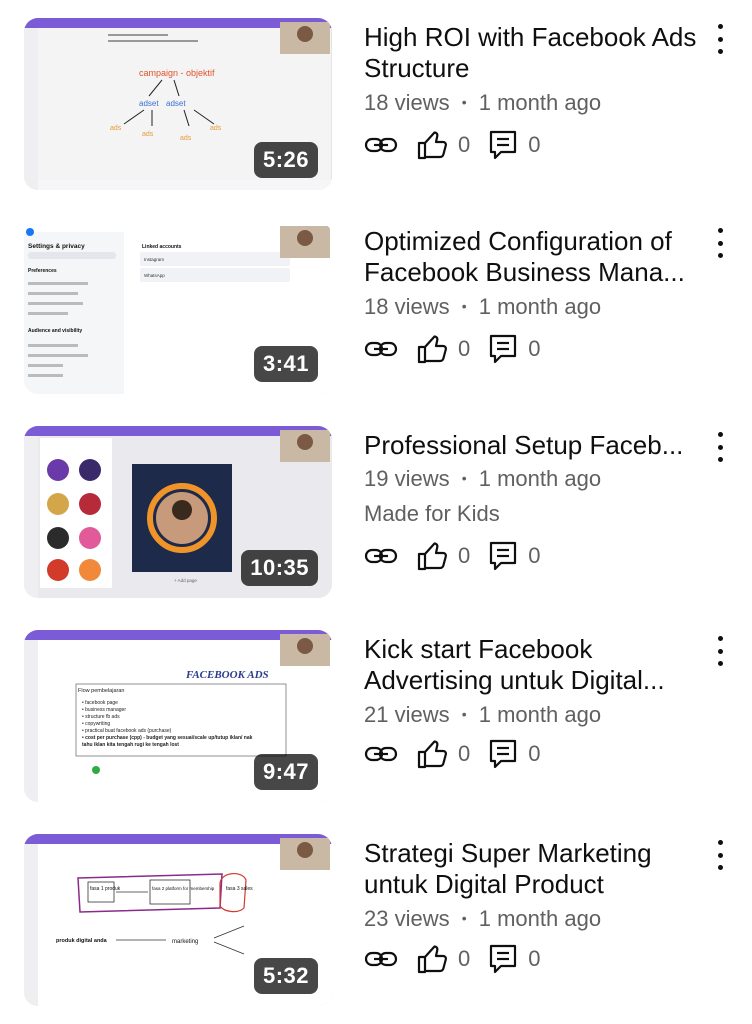 This screenshot has width=752, height=1024. I want to click on video-meta: 23 views • 1 month ago, so click(482, 919).